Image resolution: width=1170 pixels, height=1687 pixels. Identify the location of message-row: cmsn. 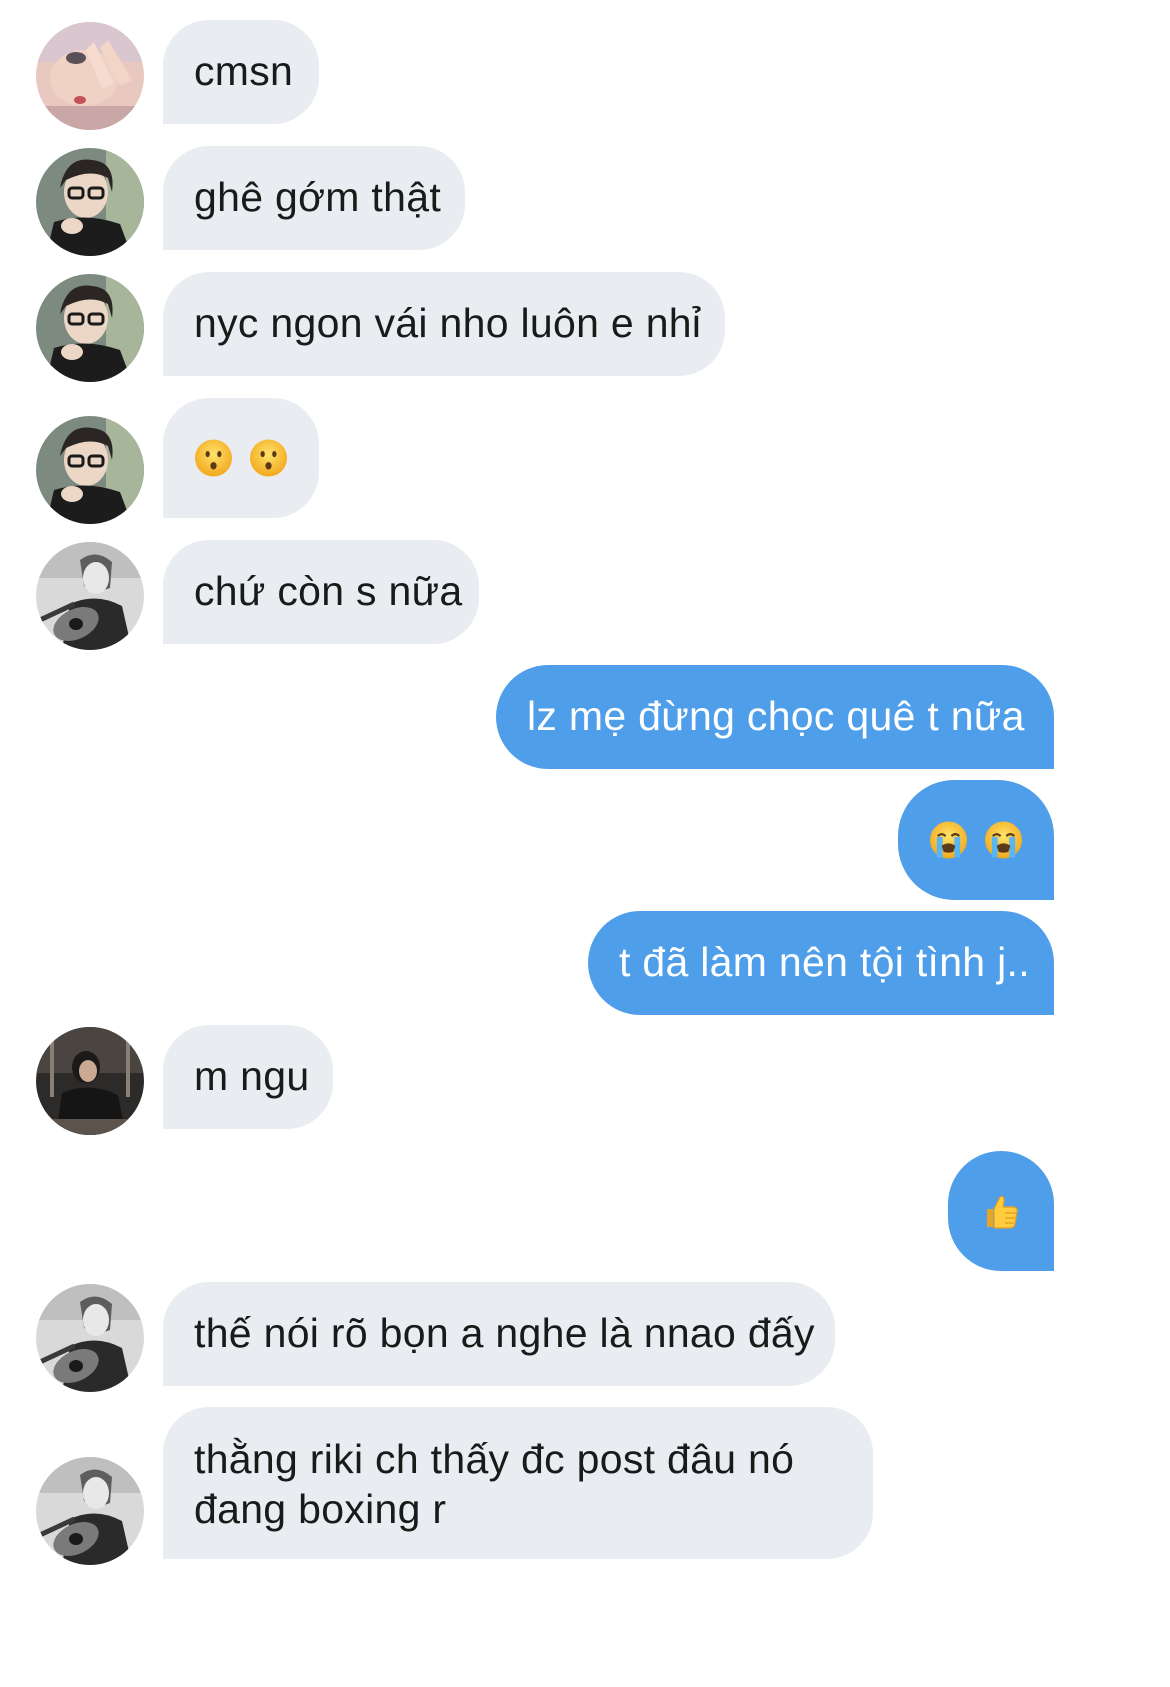
(585, 75).